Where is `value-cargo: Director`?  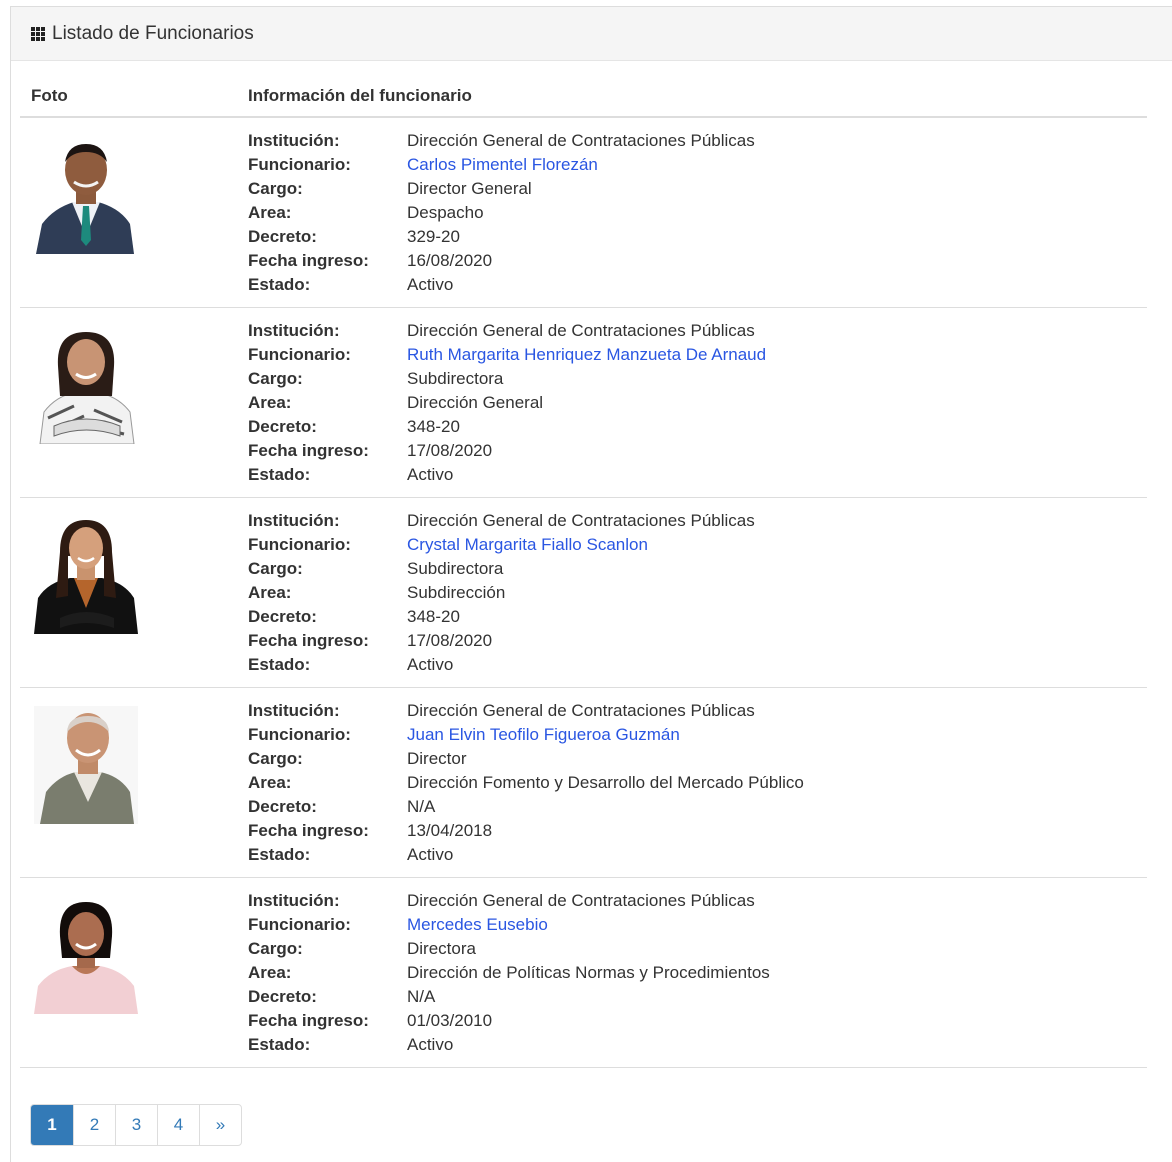 value-cargo: Director is located at coordinates (437, 758).